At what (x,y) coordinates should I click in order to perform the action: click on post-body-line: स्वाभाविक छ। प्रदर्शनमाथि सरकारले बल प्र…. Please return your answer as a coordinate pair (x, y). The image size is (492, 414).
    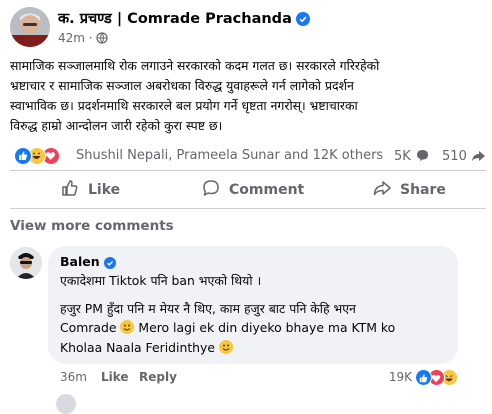
    Looking at the image, I should click on (184, 105).